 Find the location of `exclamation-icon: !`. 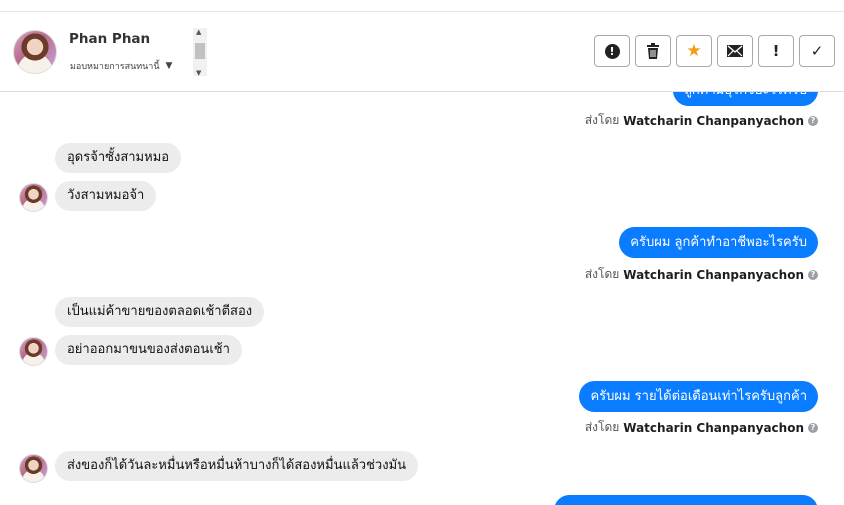

exclamation-icon: ! is located at coordinates (776, 51).